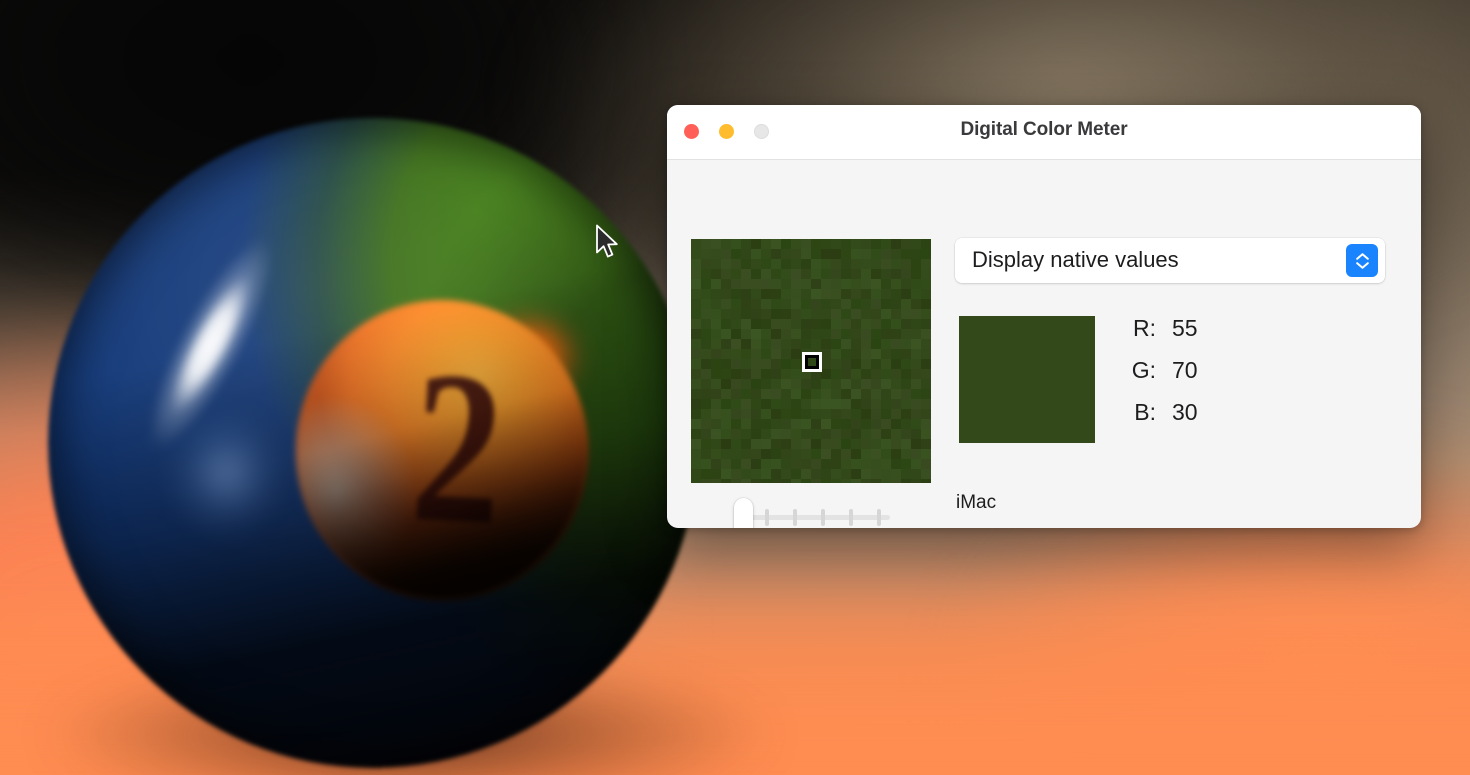  I want to click on aperture-size-slider, so click(812, 513).